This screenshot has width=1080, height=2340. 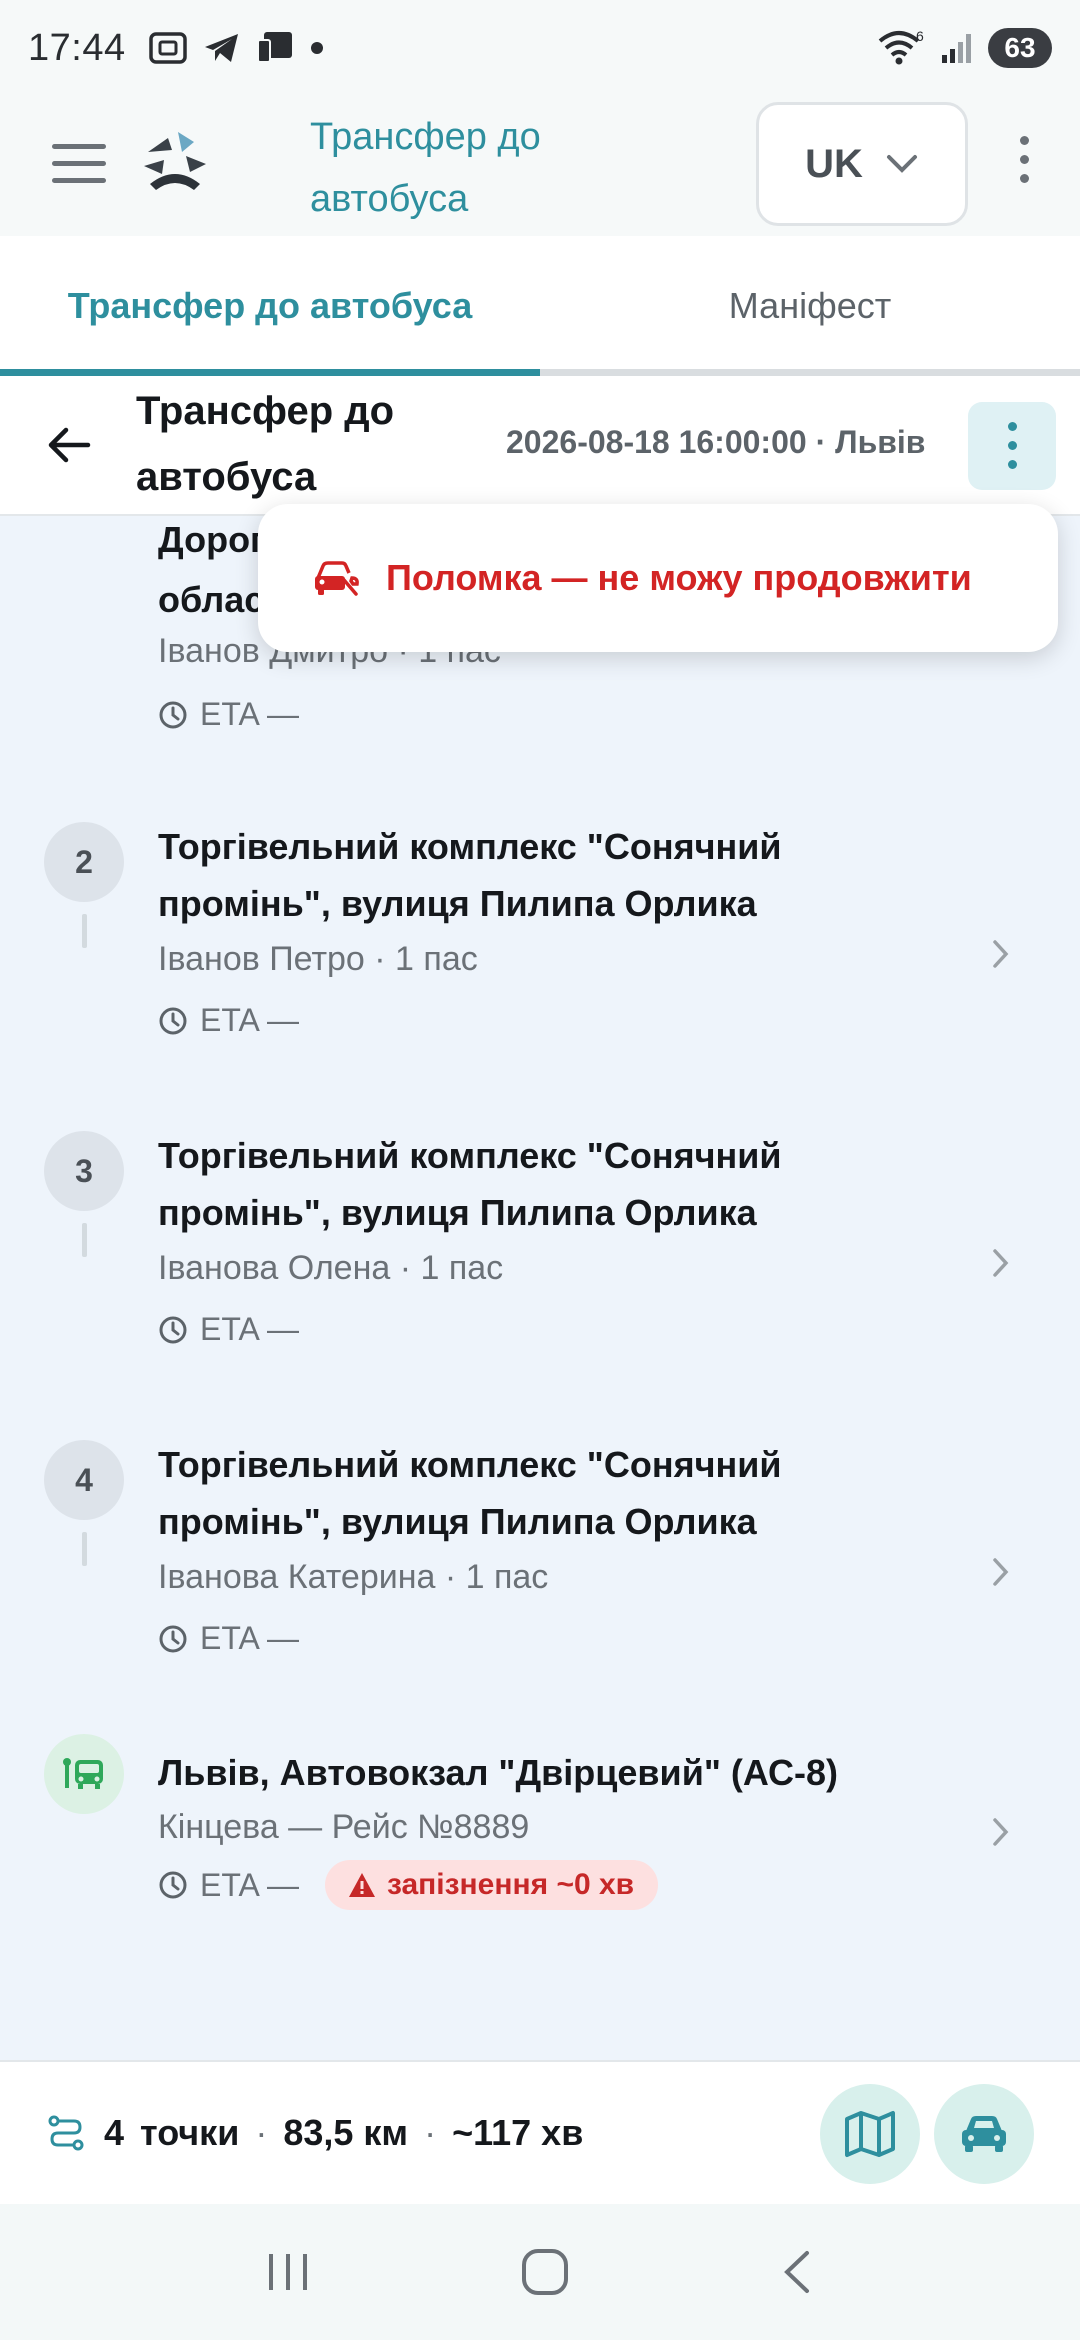 What do you see at coordinates (270, 372) in the screenshot?
I see `tab-indicator` at bounding box center [270, 372].